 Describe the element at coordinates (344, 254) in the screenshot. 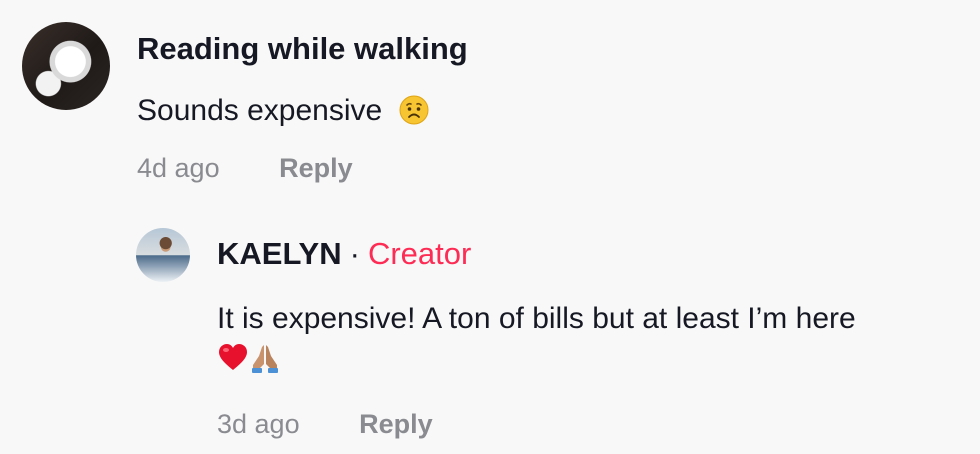

I see `reply-header: KAELYN · Creator` at that location.